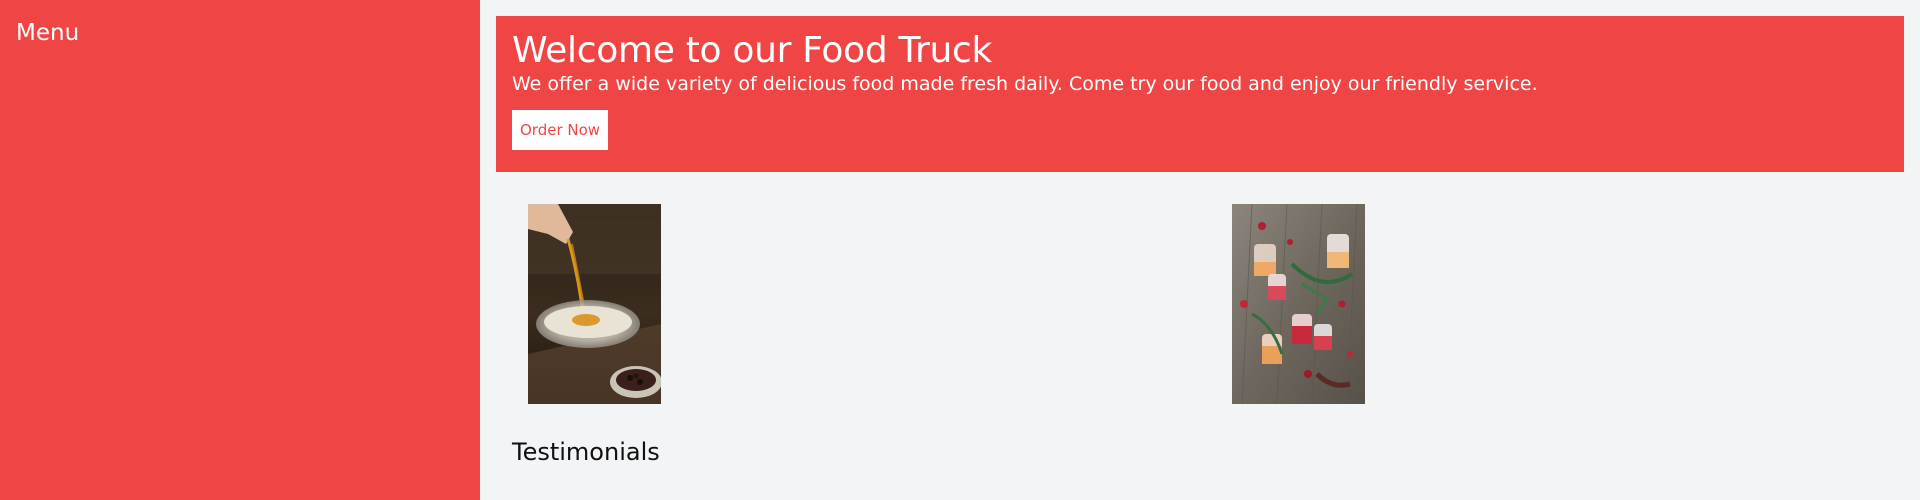  What do you see at coordinates (586, 452) in the screenshot?
I see `testimonials-heading: Testimonials` at bounding box center [586, 452].